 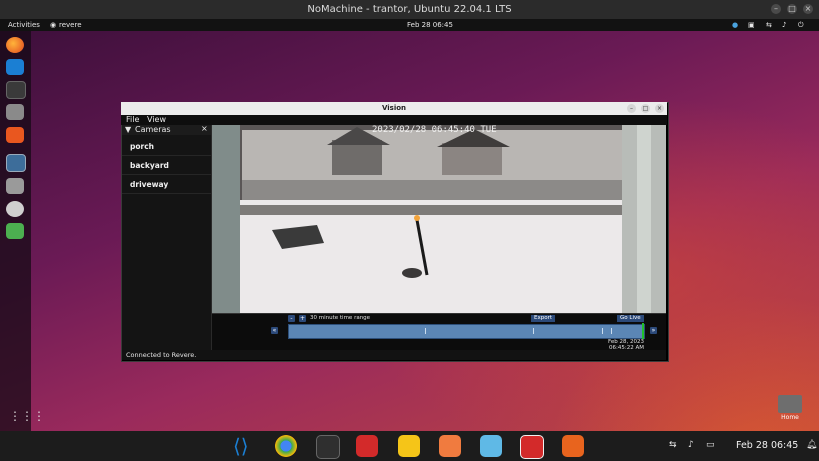 I want to click on power-icon: ⏻, so click(x=801, y=25).